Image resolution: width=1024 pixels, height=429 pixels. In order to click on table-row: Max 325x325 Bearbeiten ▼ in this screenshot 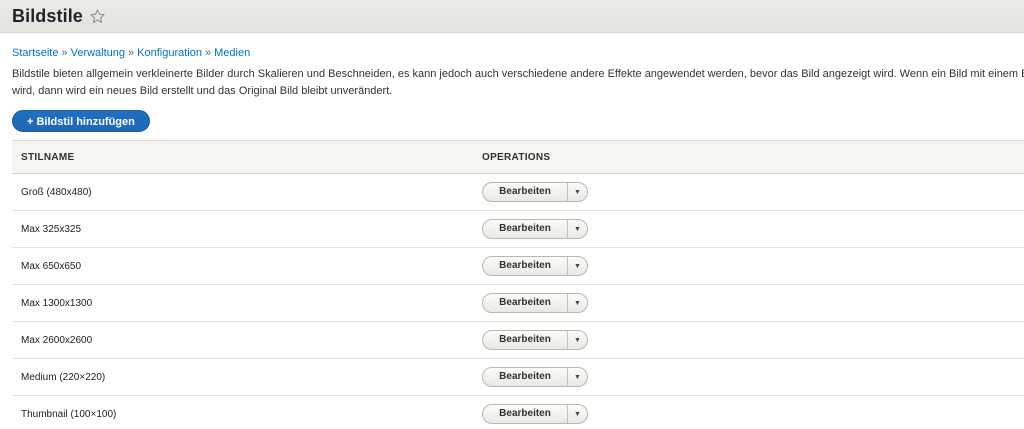, I will do `click(518, 229)`.